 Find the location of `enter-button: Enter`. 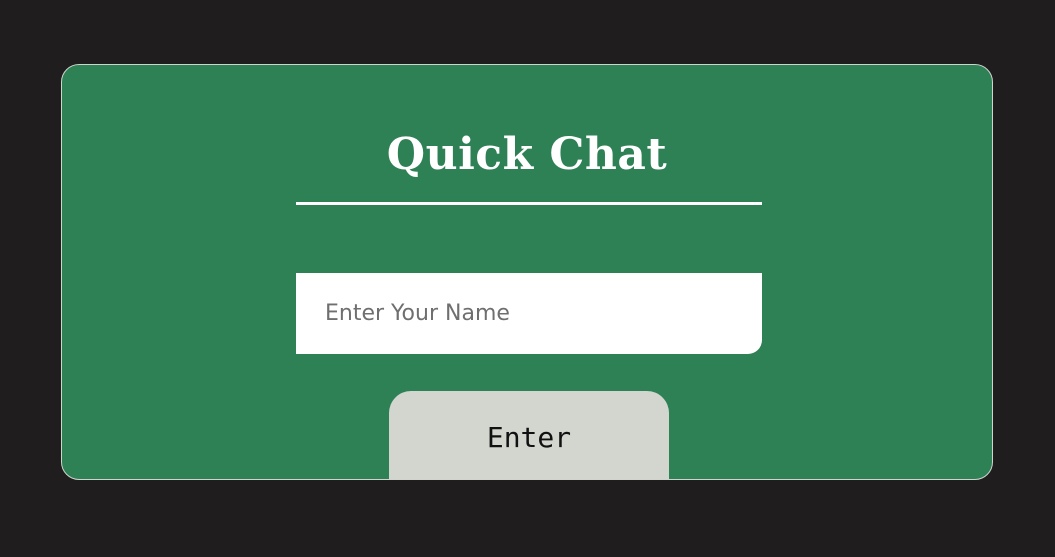

enter-button: Enter is located at coordinates (529, 435).